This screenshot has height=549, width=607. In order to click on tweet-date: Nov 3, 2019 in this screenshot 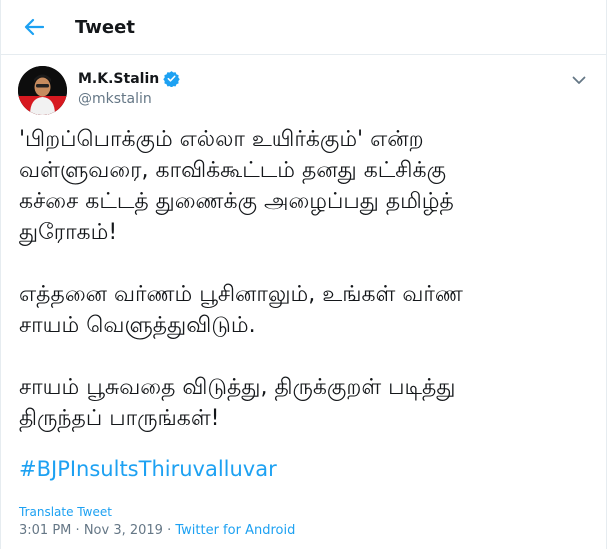, I will do `click(123, 530)`.